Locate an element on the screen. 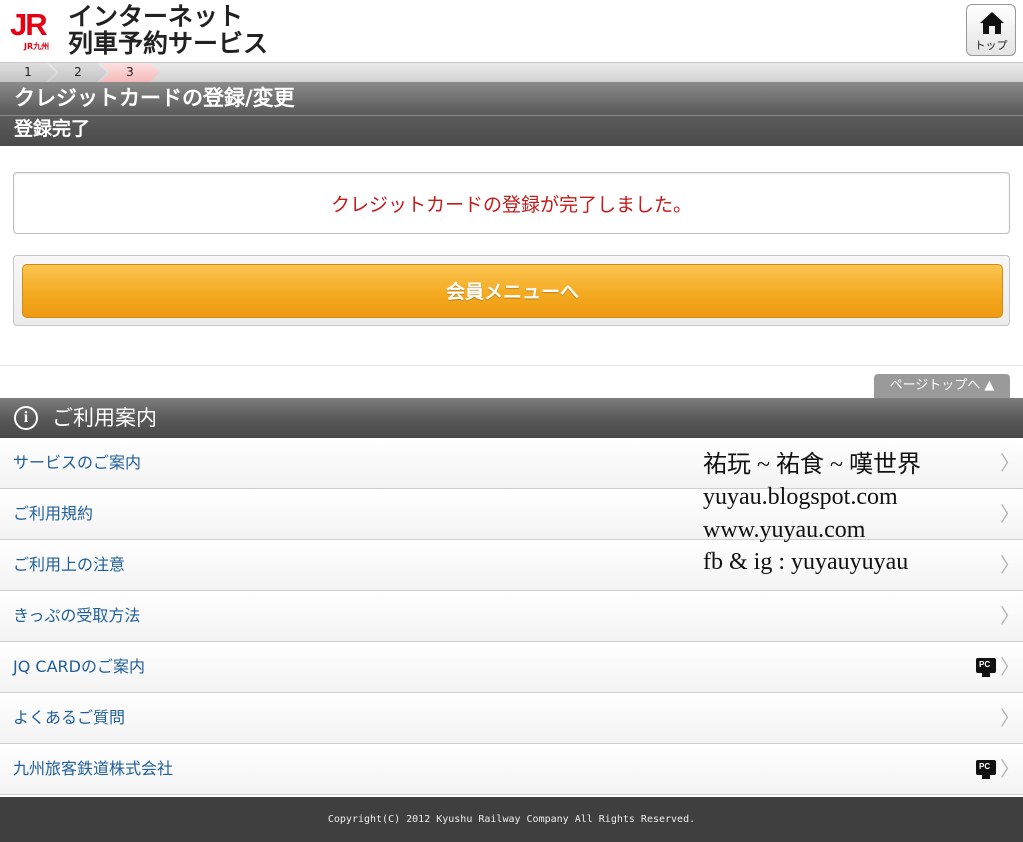 This screenshot has height=842, width=1023. info-icon: i is located at coordinates (26, 418).